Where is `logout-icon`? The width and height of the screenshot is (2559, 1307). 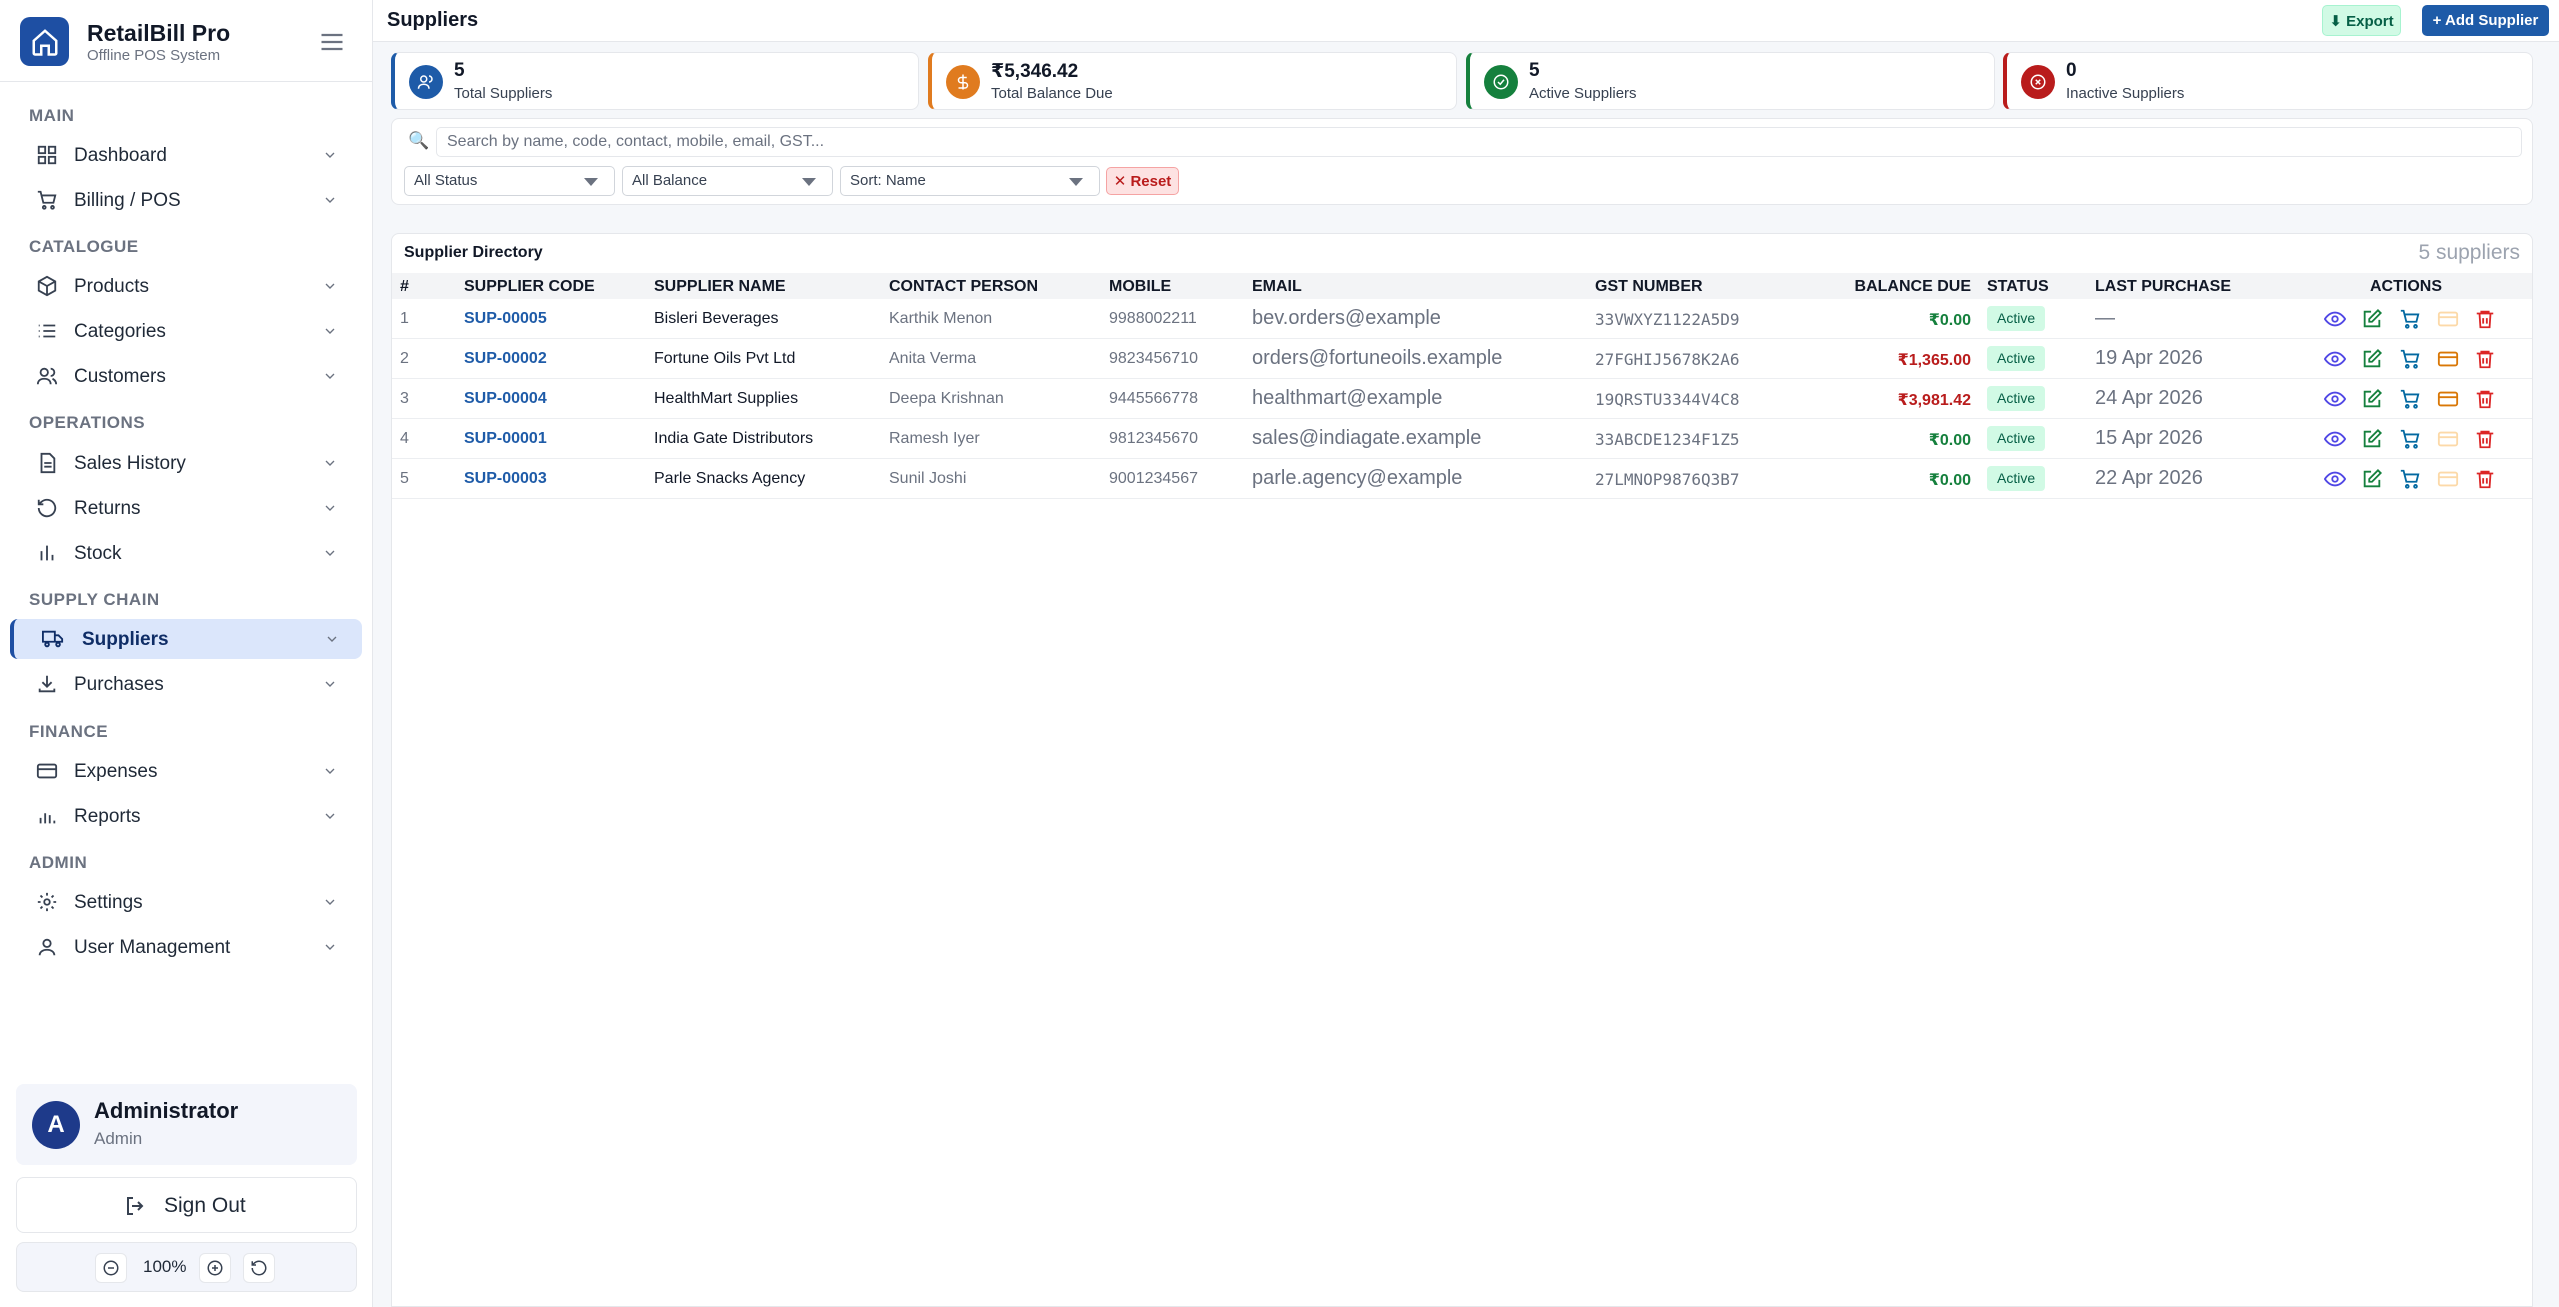 logout-icon is located at coordinates (135, 1206).